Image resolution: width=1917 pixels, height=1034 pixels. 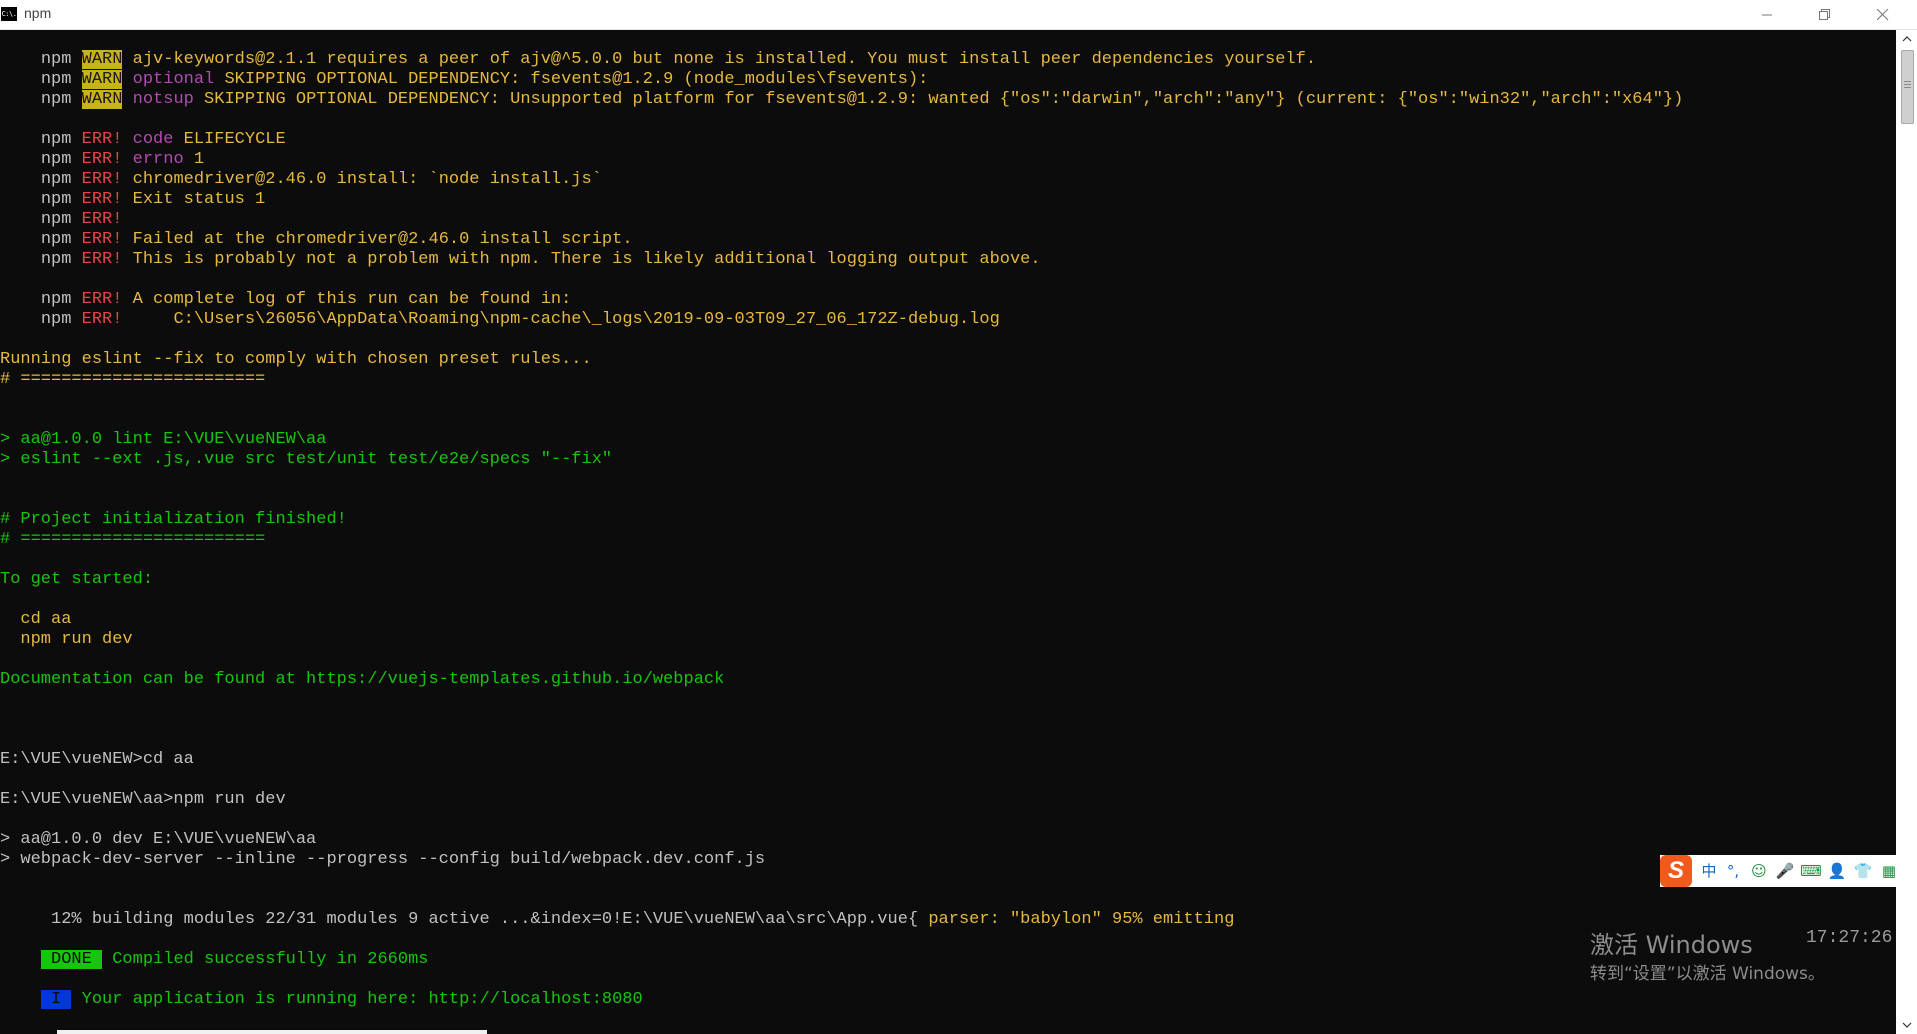 I want to click on ime-keyboard-icon: ⌨, so click(x=1811, y=871).